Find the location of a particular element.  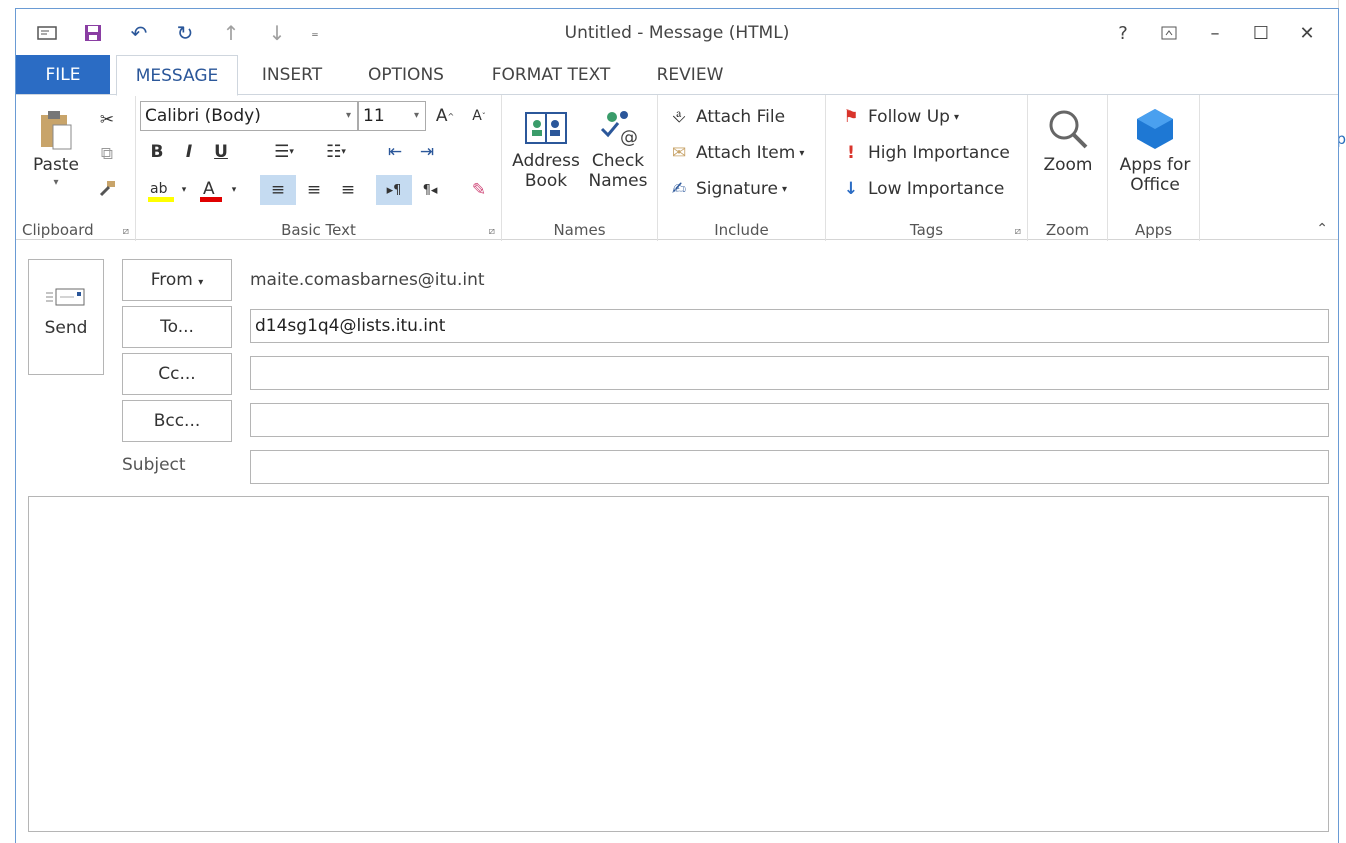

window-controls: ? – ☐ ✕ is located at coordinates (1215, 33).